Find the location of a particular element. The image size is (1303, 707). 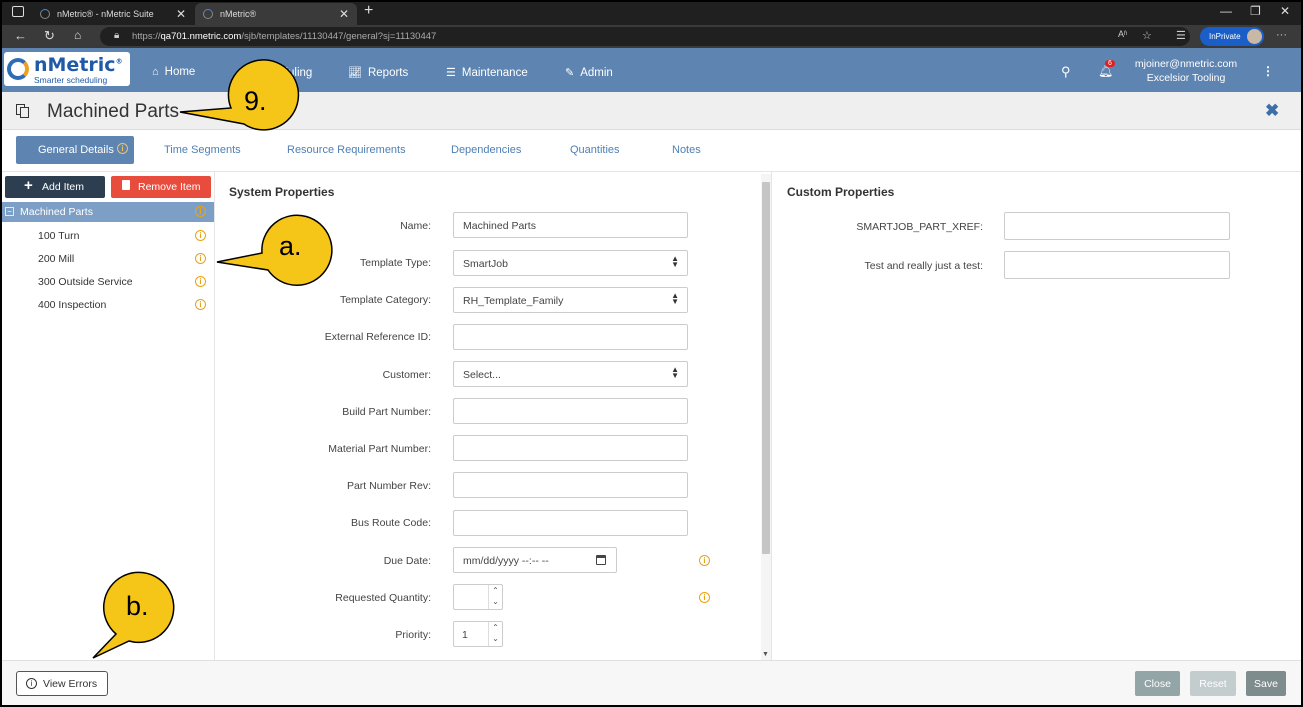

callout-label: b. is located at coordinates (137, 606).